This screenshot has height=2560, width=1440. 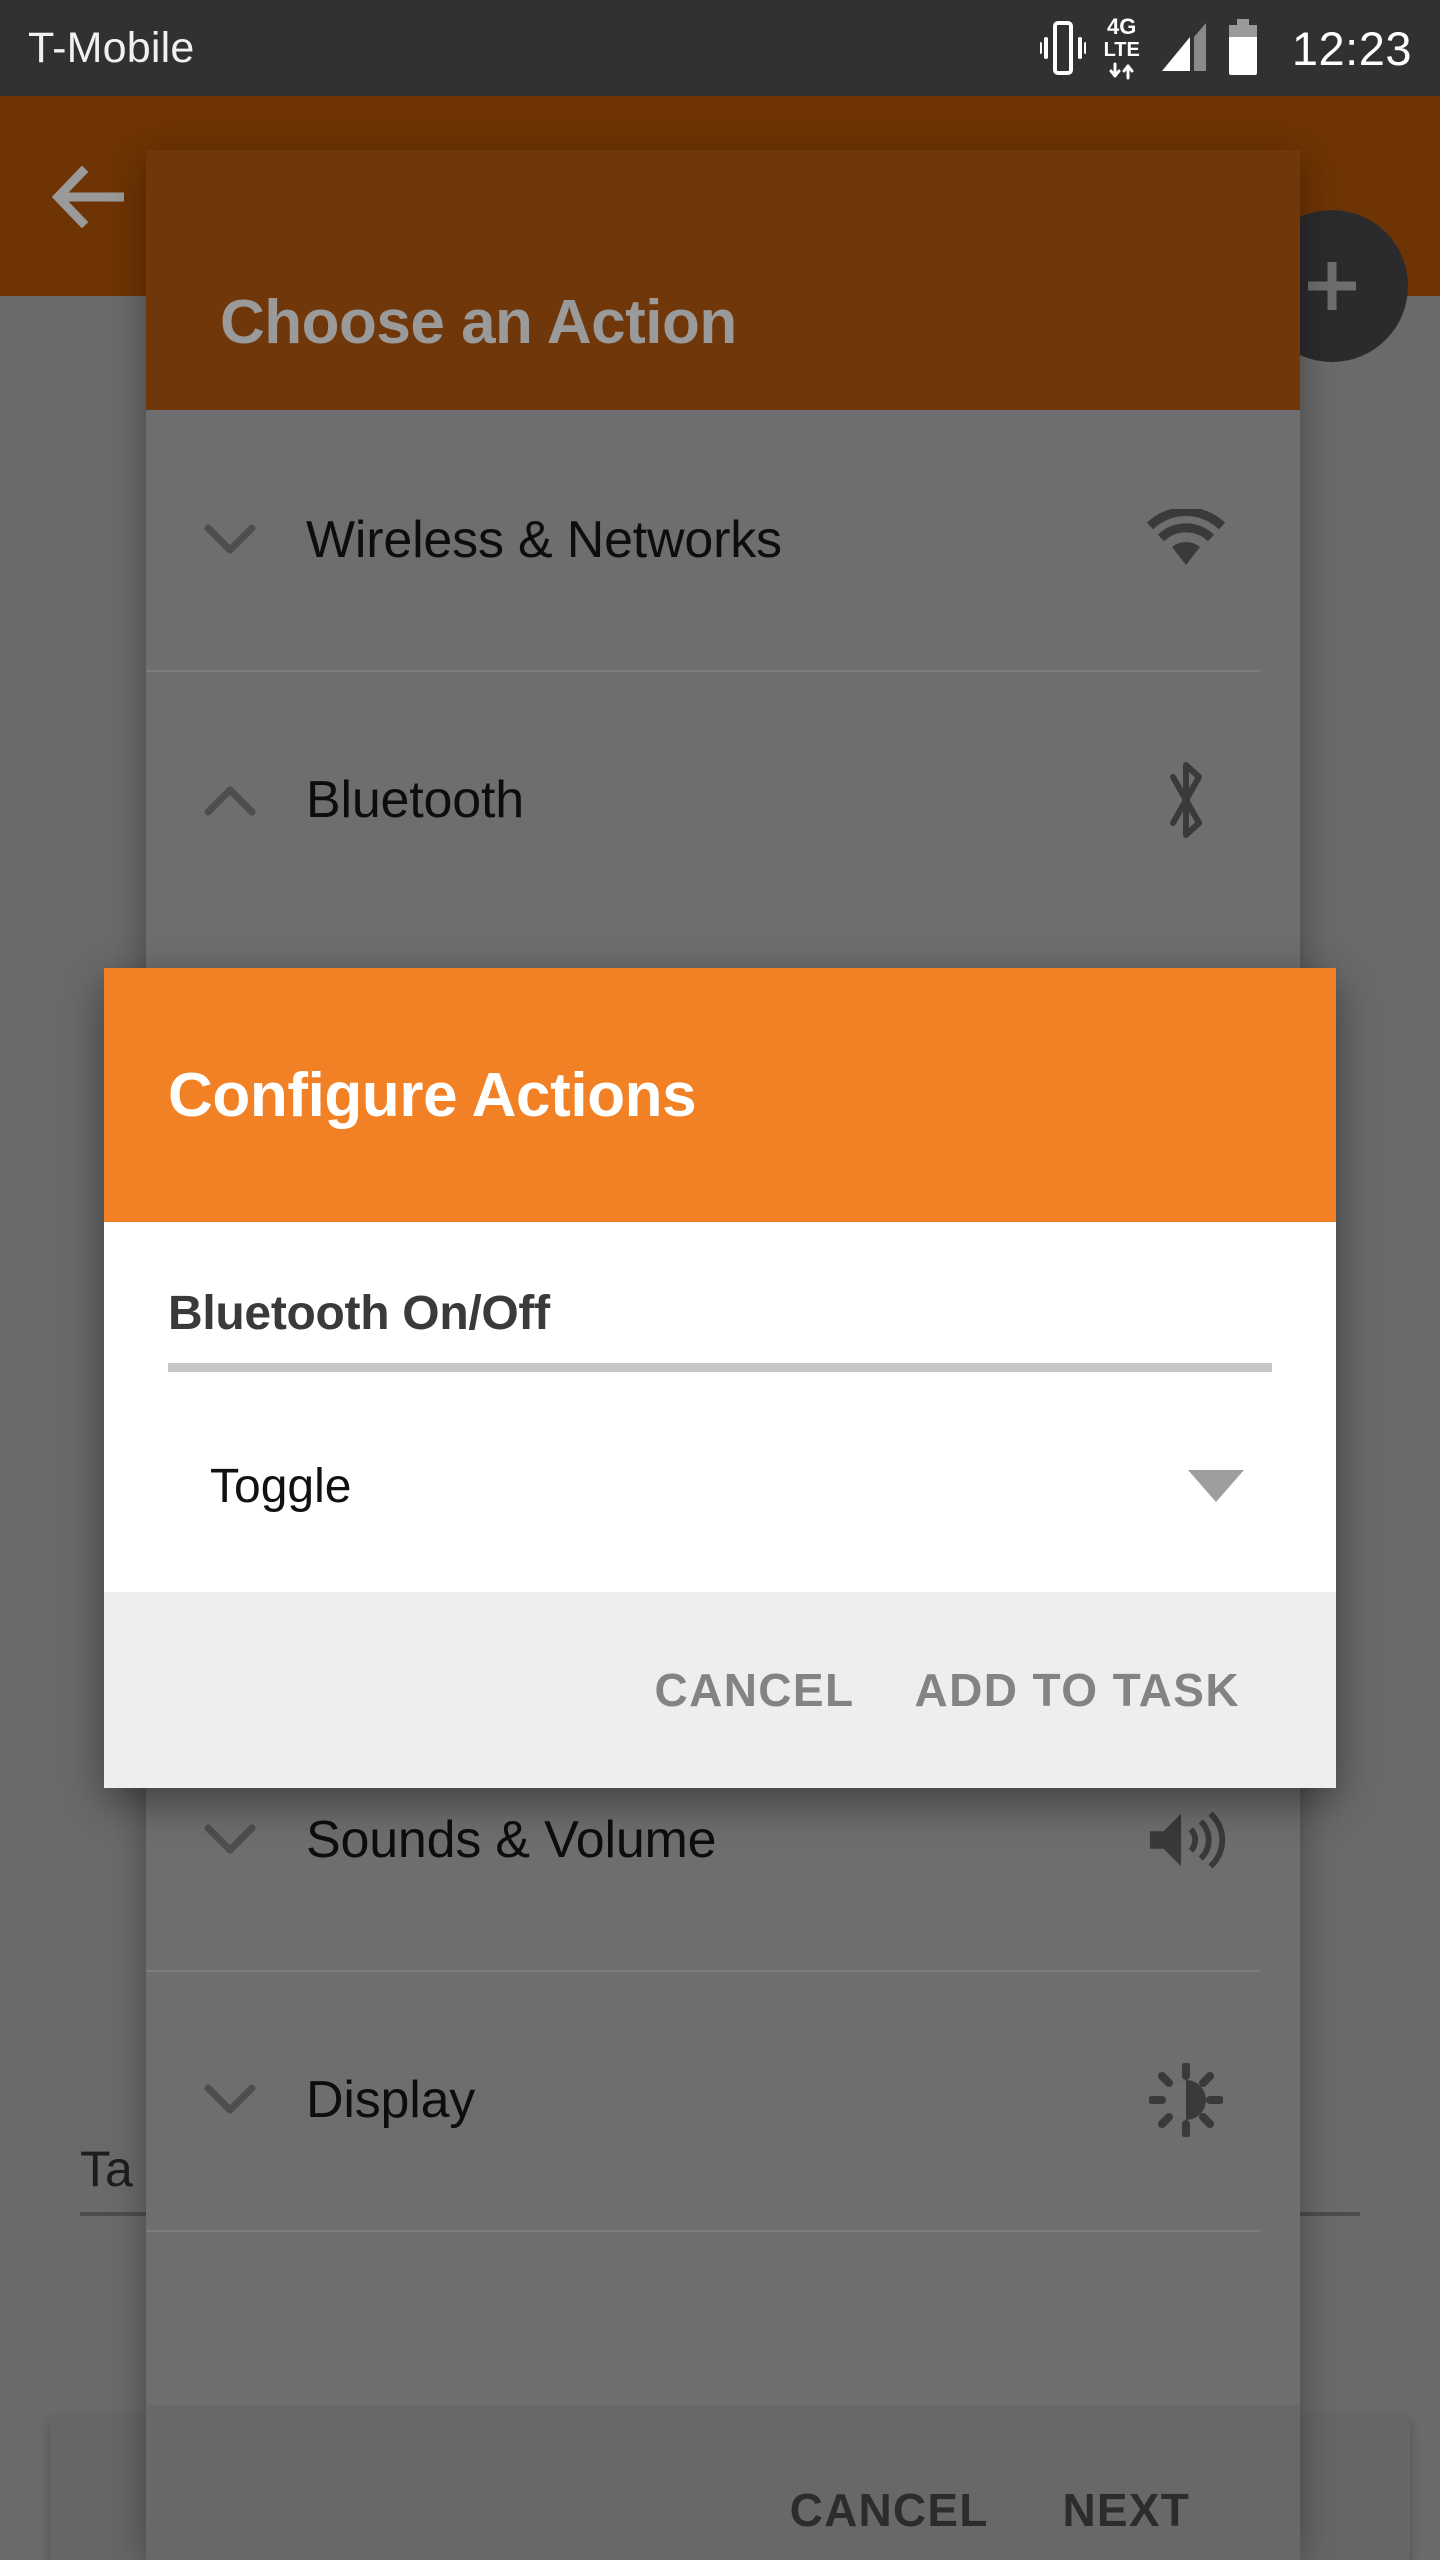 I want to click on clock-label: 12:23, so click(x=1351, y=48).